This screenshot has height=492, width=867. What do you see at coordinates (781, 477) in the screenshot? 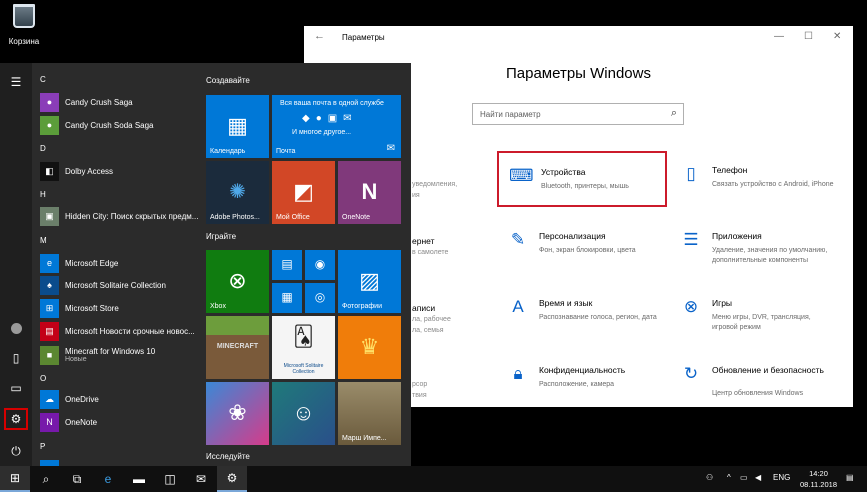
I see `language-indicator: ENG` at bounding box center [781, 477].